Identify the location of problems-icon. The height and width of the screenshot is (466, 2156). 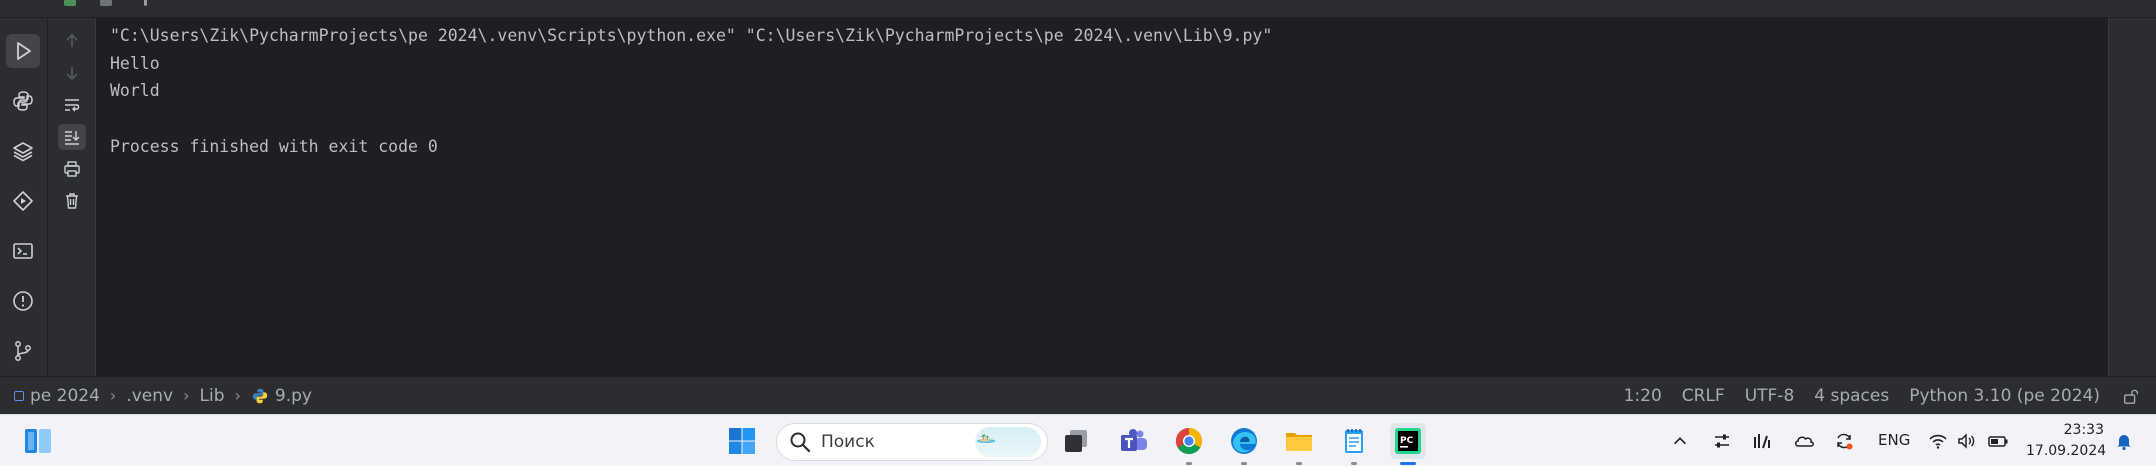
(23, 301).